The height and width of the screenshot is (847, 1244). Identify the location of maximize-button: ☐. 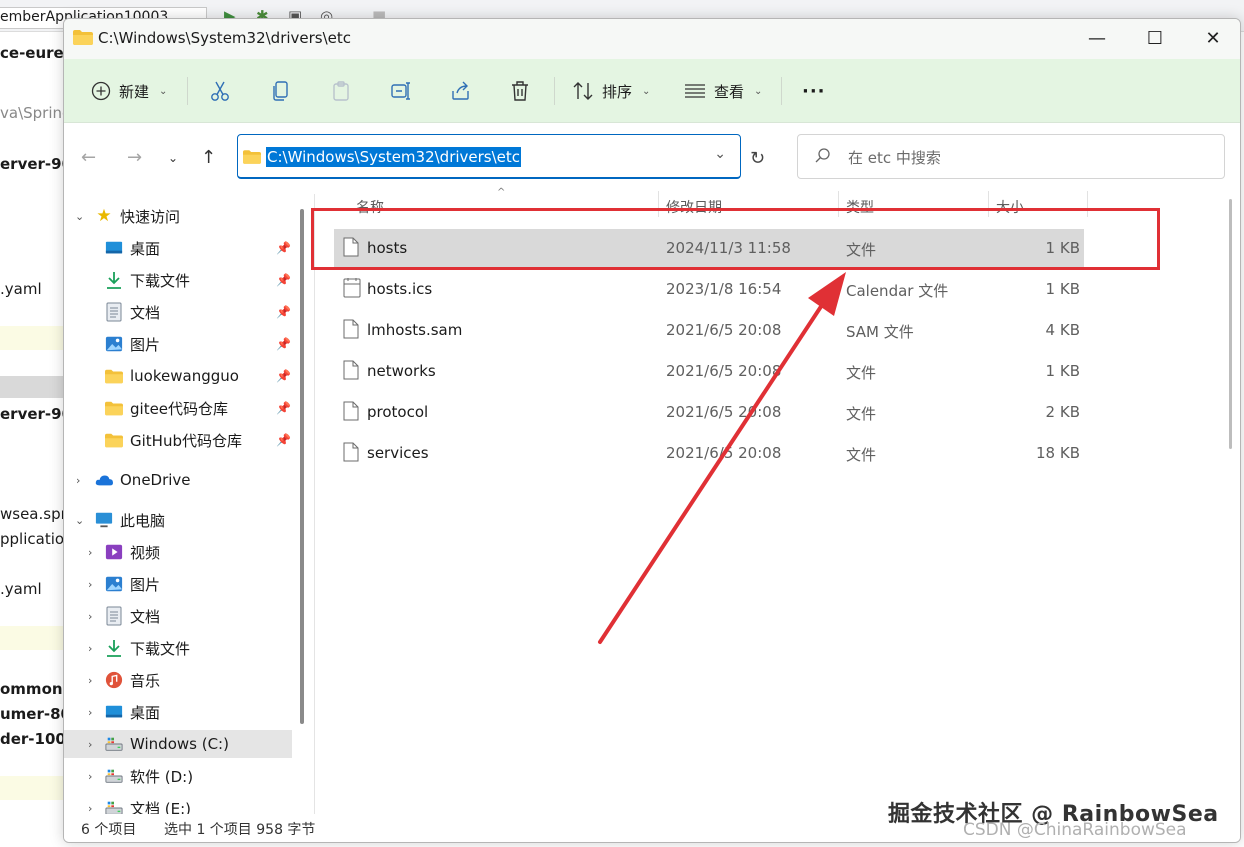
(1155, 38).